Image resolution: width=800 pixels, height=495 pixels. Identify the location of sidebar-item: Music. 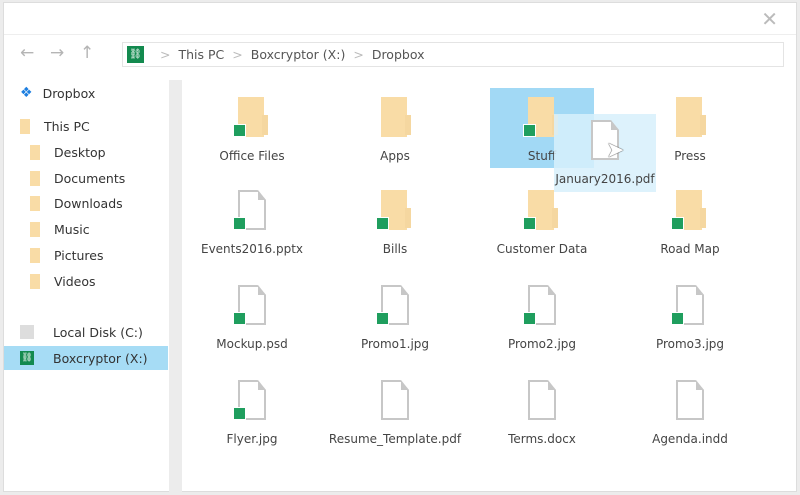
(86, 229).